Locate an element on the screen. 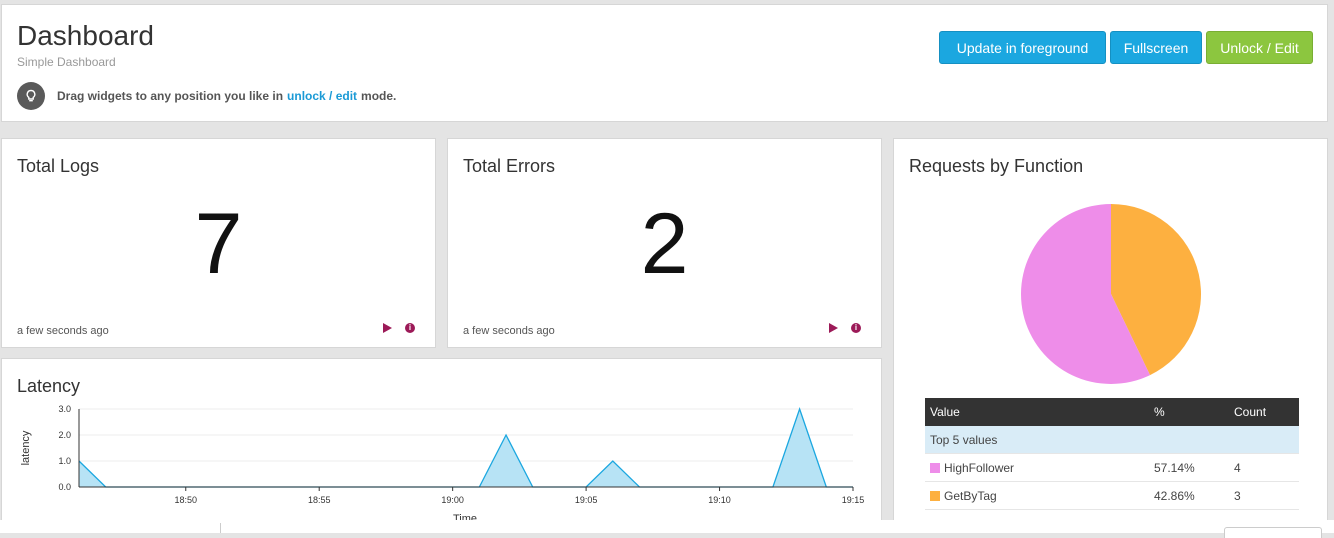  top-values-label: Top 5 values is located at coordinates (1112, 440).